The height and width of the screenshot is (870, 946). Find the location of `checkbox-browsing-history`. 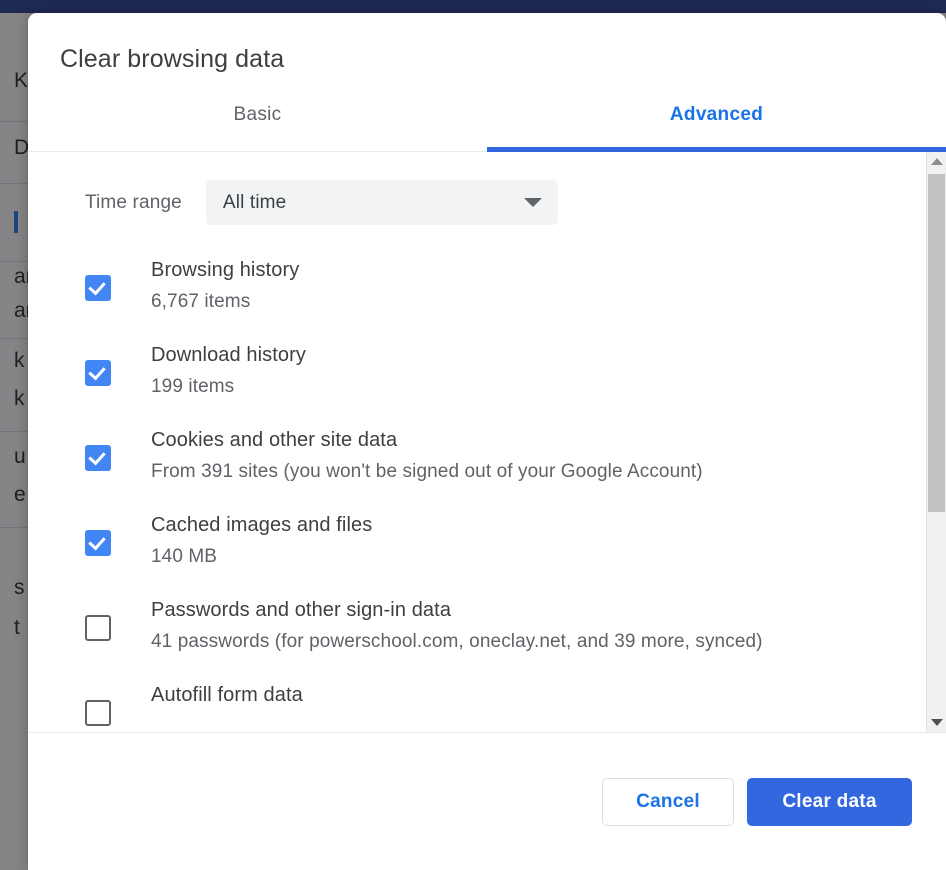

checkbox-browsing-history is located at coordinates (98, 288).